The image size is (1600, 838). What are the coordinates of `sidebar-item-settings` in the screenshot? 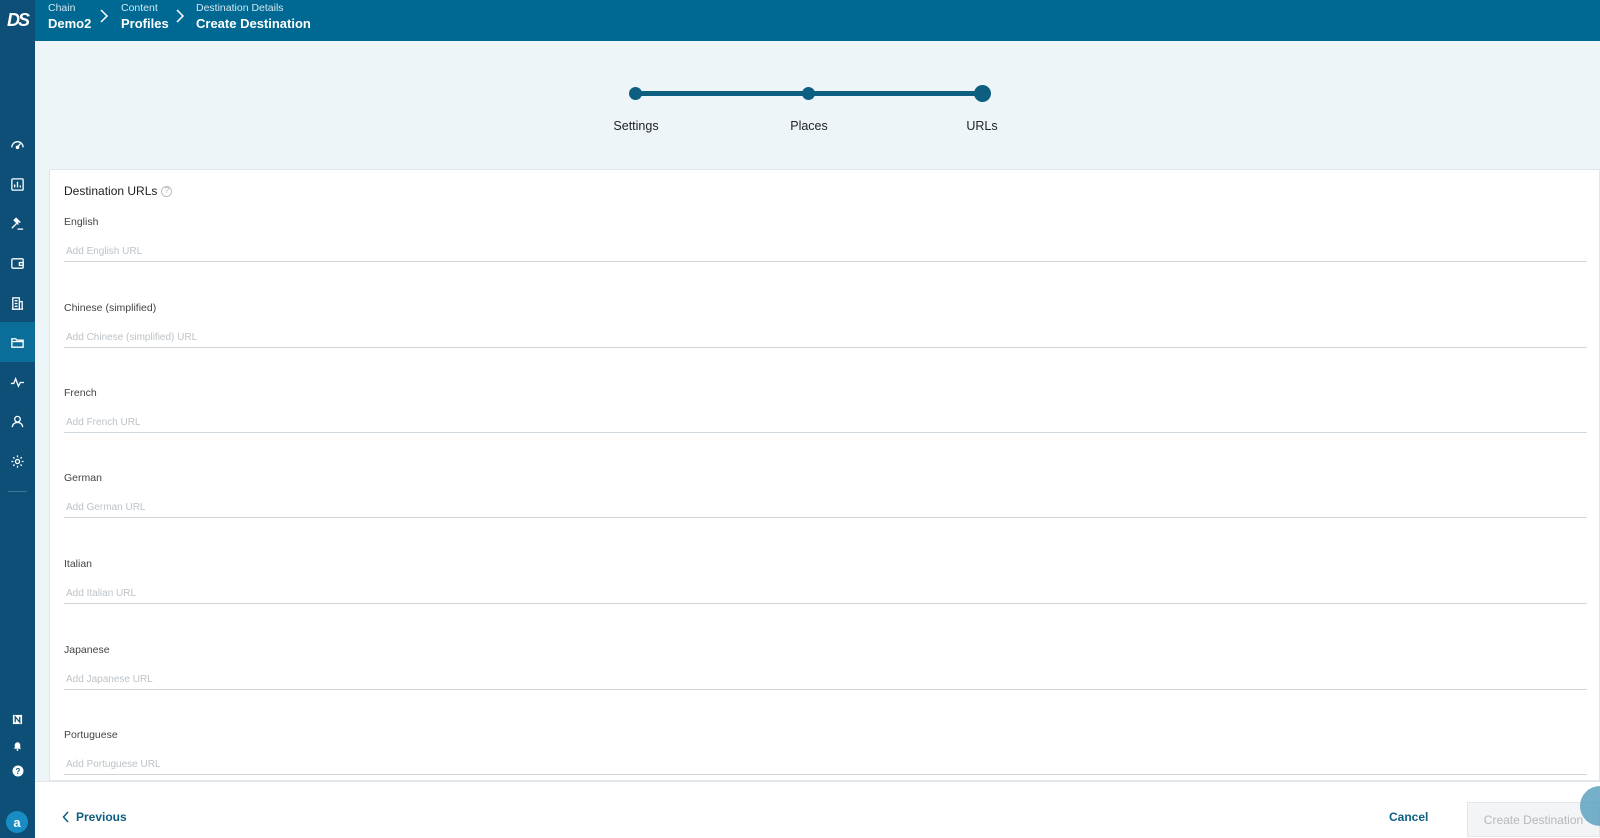 It's located at (17, 461).